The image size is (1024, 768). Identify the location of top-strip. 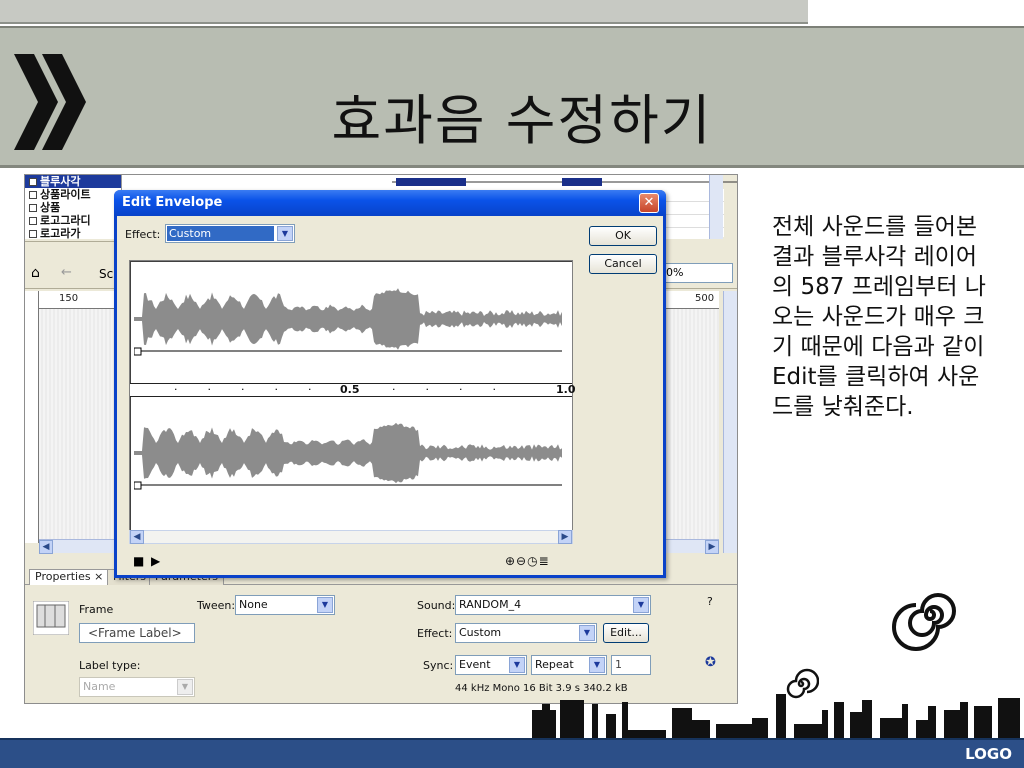
(404, 12).